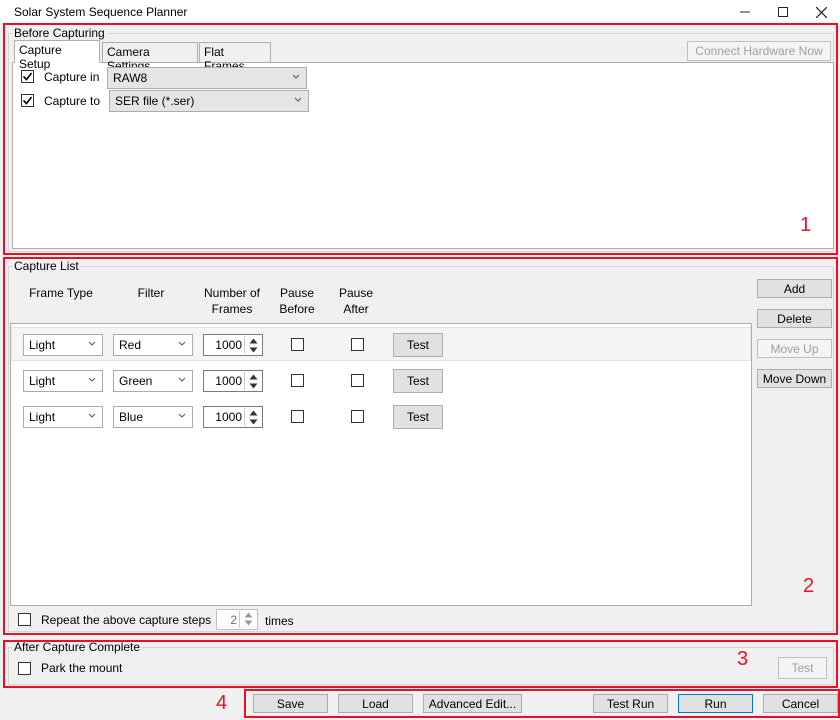 The image size is (840, 720). What do you see at coordinates (819, 12) in the screenshot?
I see `close-icon` at bounding box center [819, 12].